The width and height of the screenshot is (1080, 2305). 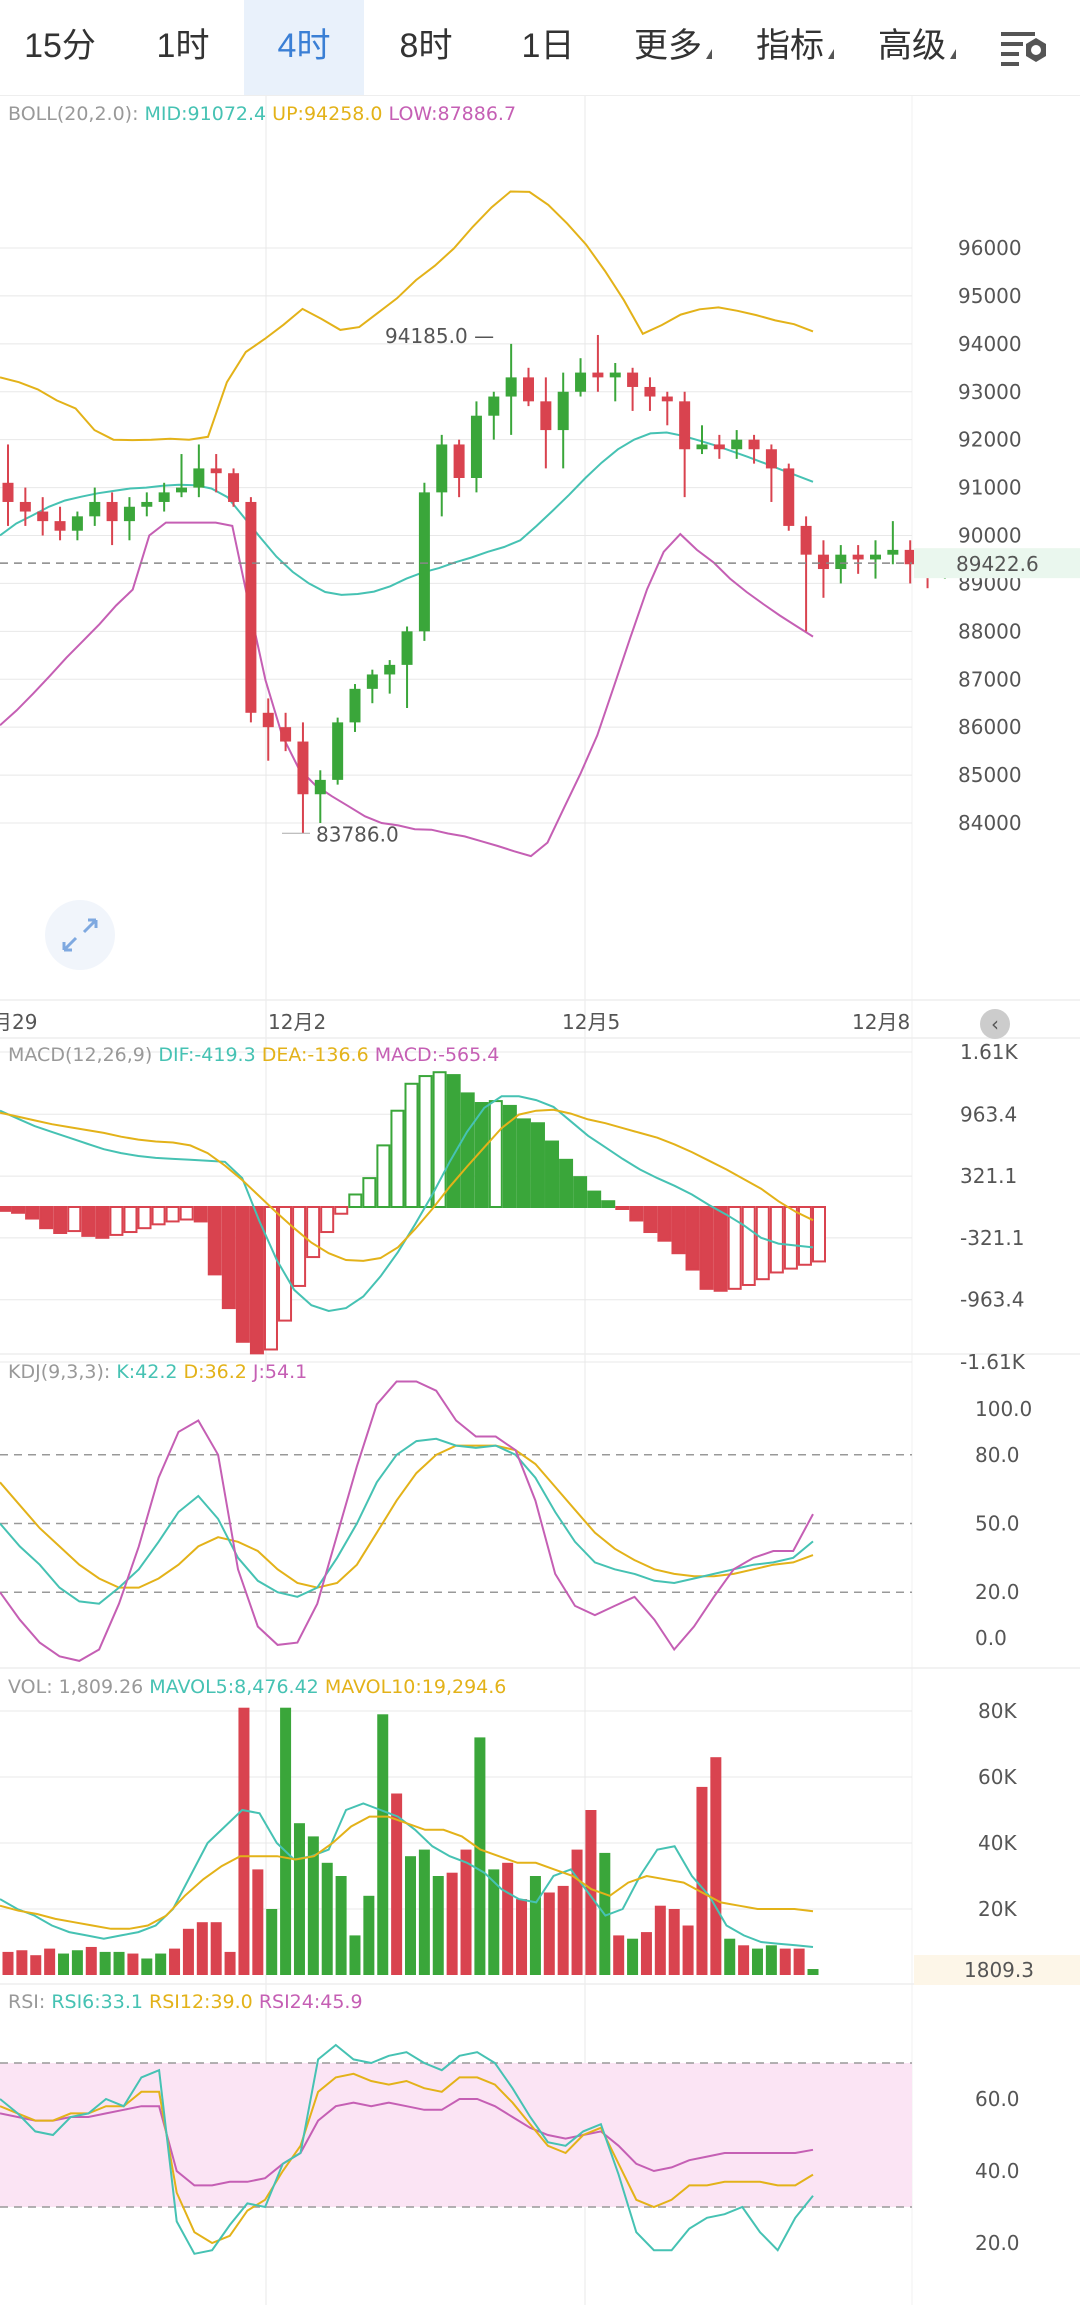 I want to click on tab-3: 8时, so click(x=426, y=47).